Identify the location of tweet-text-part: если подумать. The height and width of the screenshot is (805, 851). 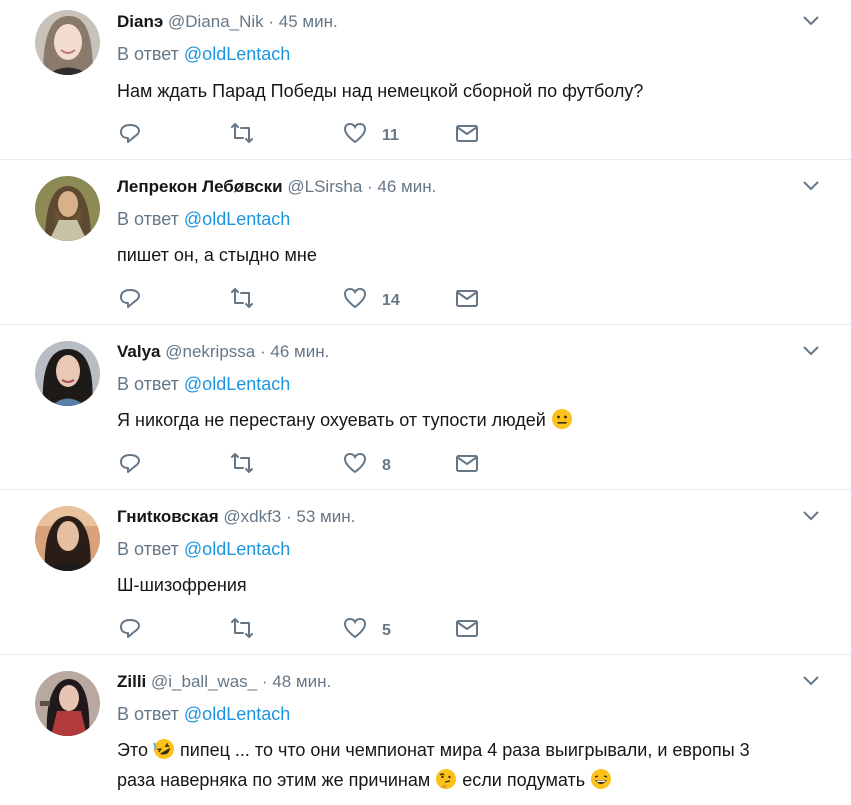
(524, 780).